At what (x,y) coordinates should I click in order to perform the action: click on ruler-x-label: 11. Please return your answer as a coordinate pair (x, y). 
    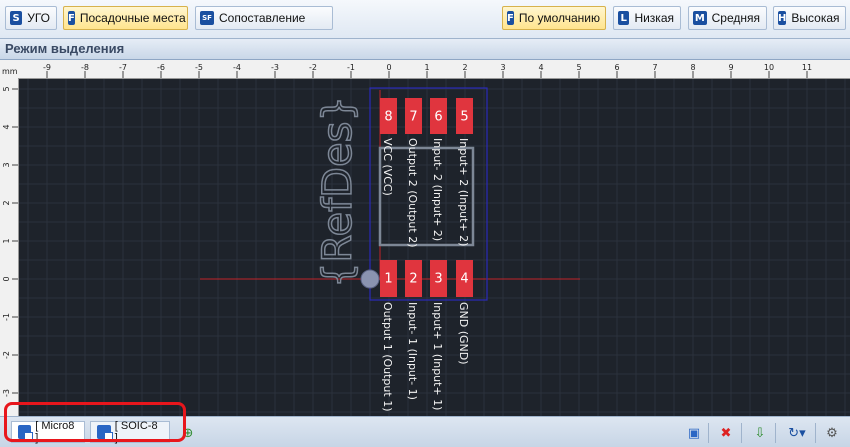
    Looking at the image, I should click on (807, 67).